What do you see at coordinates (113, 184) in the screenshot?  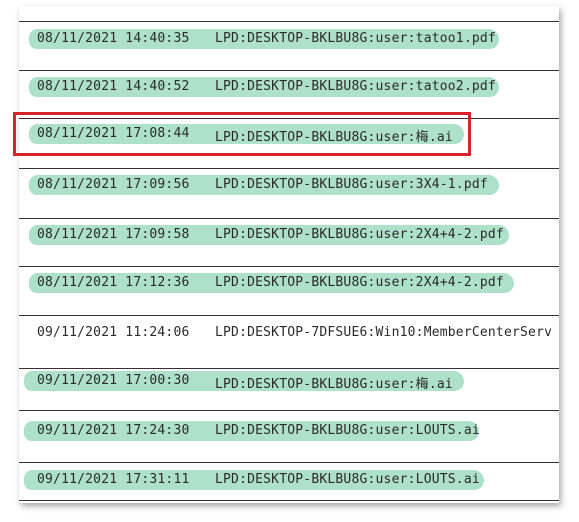 I see `log-date: 08/11/2021 17:09:56` at bounding box center [113, 184].